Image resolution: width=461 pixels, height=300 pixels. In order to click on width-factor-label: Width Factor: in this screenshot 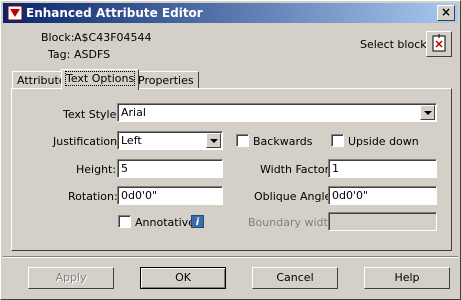, I will do `click(296, 169)`.